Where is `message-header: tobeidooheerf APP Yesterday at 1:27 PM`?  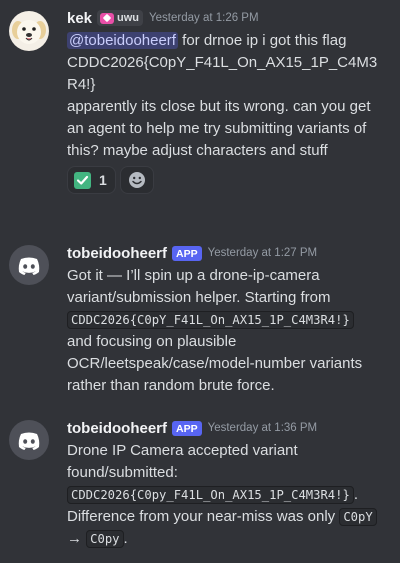 message-header: tobeidooheerf APP Yesterday at 1:27 PM is located at coordinates (224, 253).